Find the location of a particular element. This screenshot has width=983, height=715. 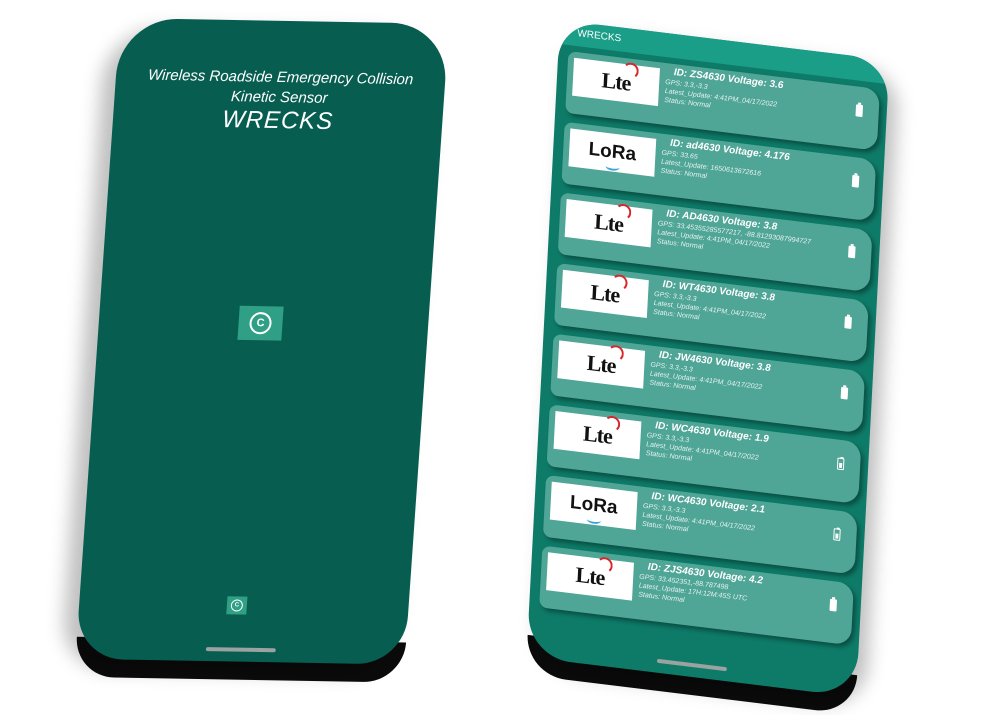

splash-title: WRECKS is located at coordinates (278, 120).